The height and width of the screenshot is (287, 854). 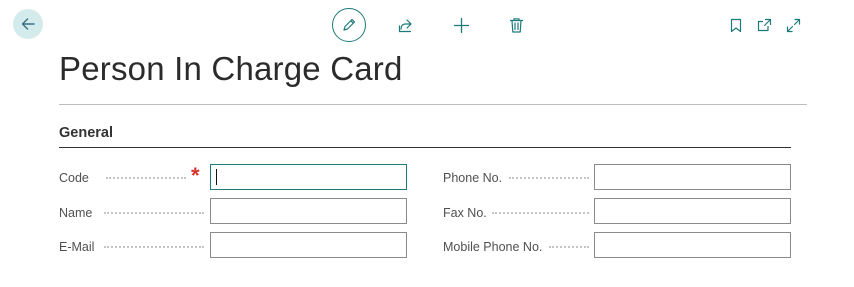 What do you see at coordinates (308, 245) in the screenshot?
I see `email-input` at bounding box center [308, 245].